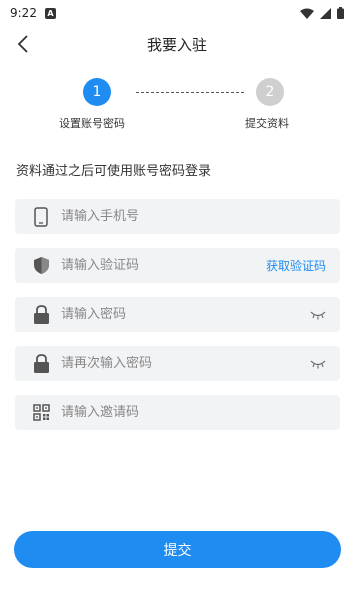 The width and height of the screenshot is (354, 594). Describe the element at coordinates (177, 13) in the screenshot. I see `status-bar: 9:22 A` at that location.